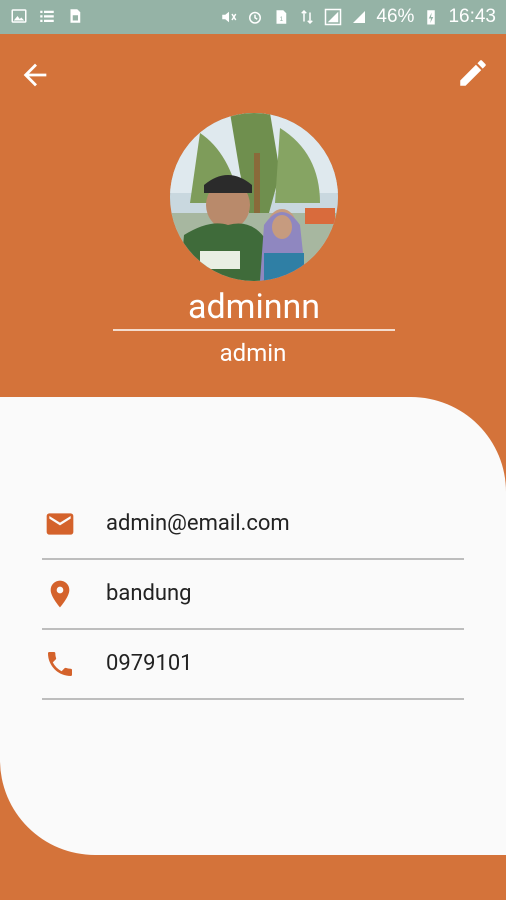 This screenshot has height=900, width=506. I want to click on location-value: bandung, so click(149, 593).